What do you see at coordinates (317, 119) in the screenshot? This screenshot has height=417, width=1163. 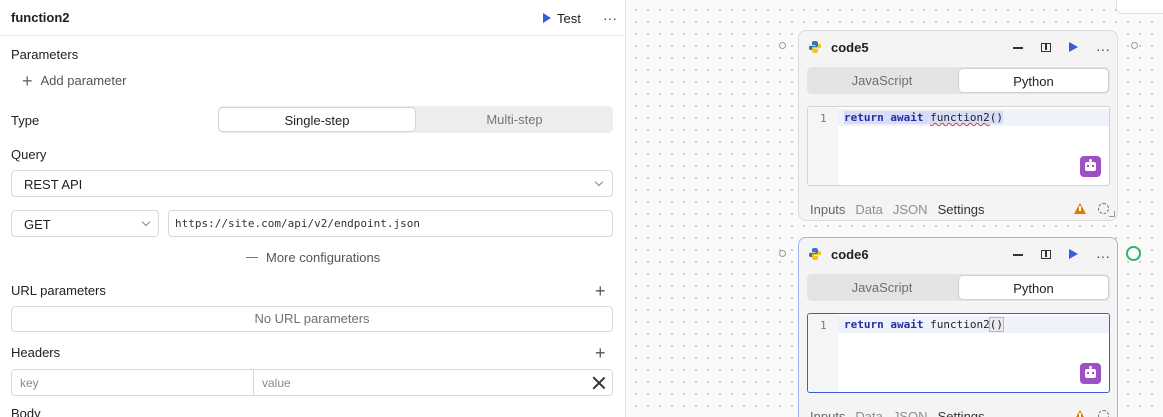 I see `type-option-single-step: Single-step` at bounding box center [317, 119].